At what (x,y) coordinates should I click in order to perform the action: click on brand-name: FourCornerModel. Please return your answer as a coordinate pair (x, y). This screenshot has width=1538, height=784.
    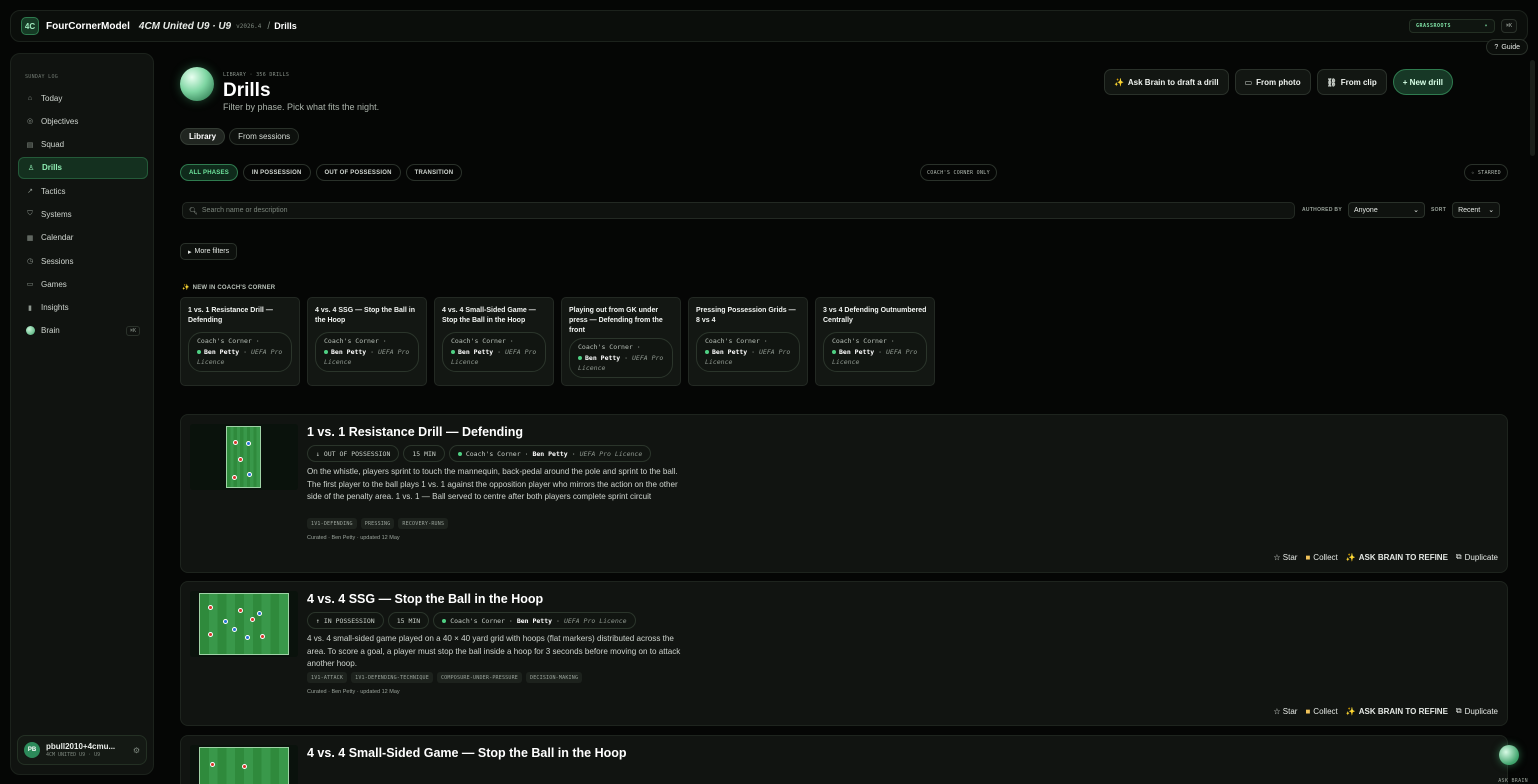
    Looking at the image, I should click on (88, 26).